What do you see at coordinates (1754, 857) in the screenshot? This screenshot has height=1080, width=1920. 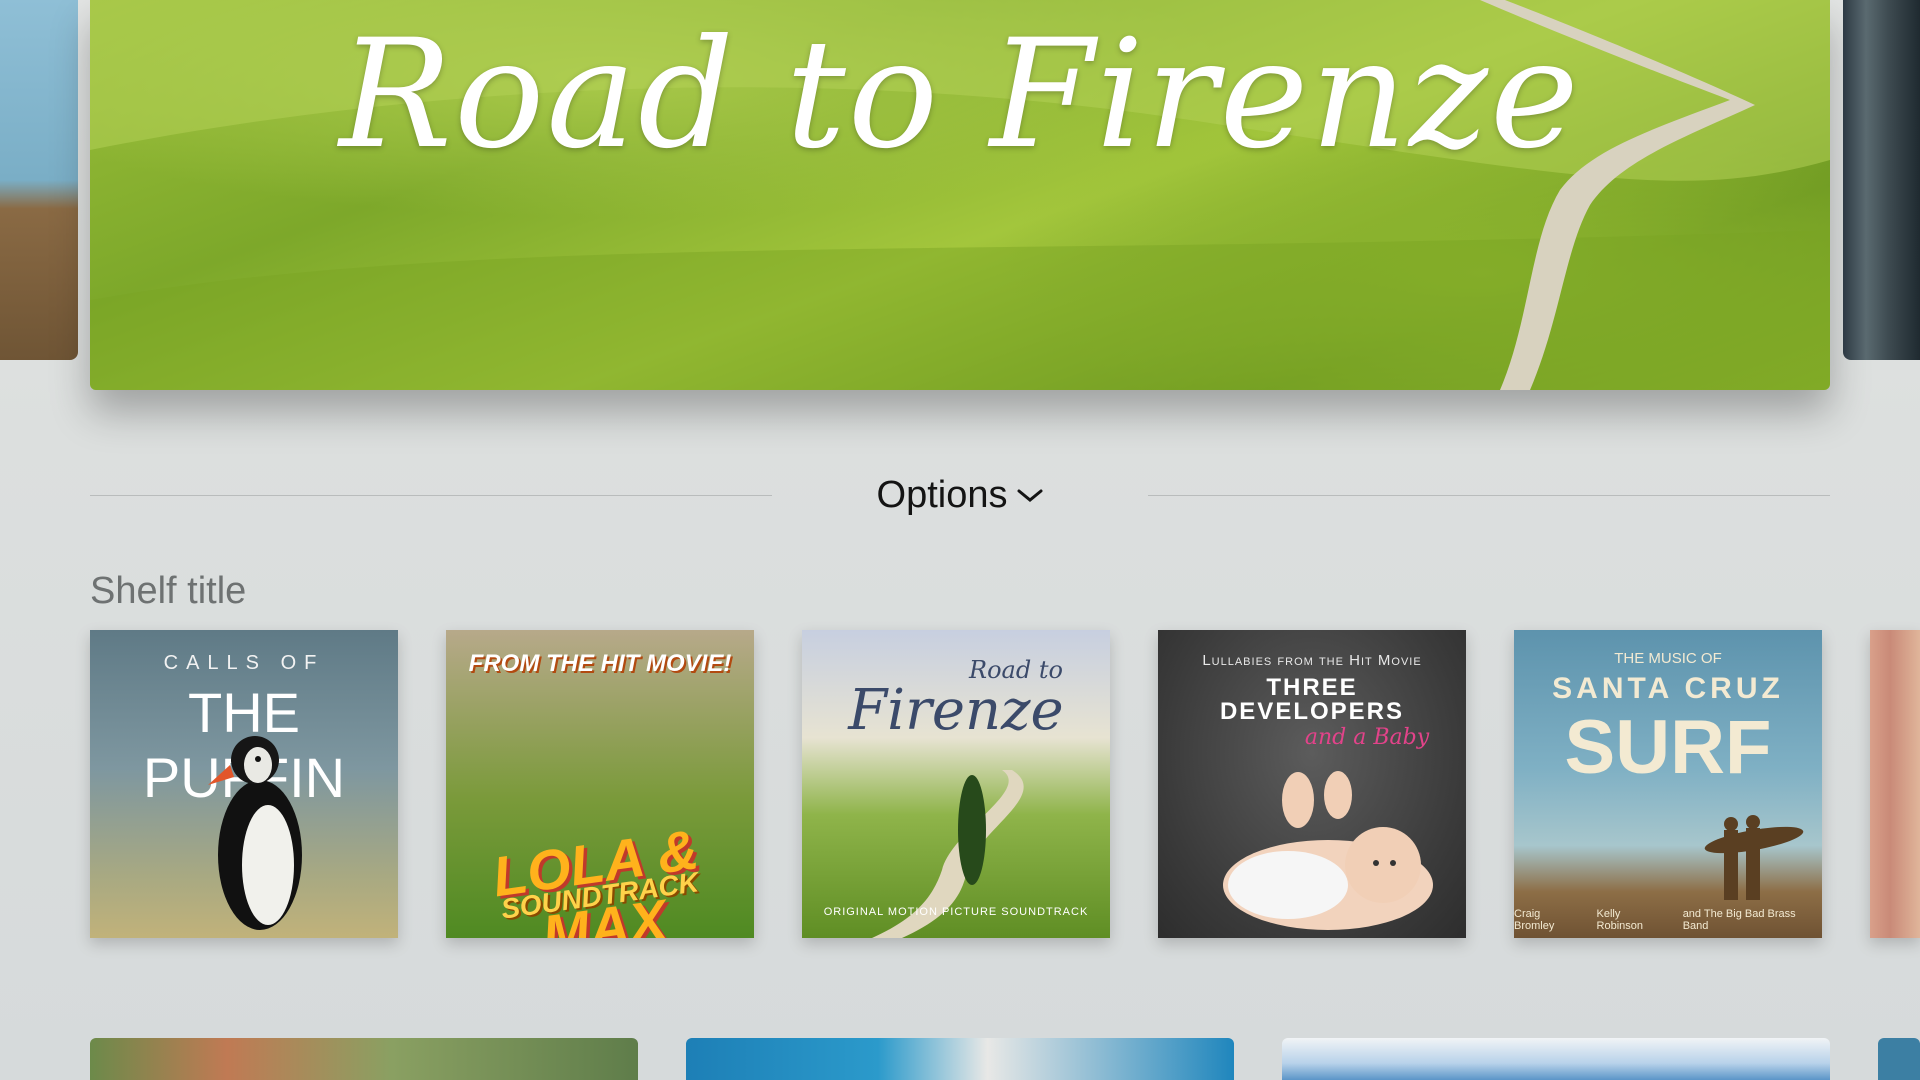 I see `surfers-silhouette` at bounding box center [1754, 857].